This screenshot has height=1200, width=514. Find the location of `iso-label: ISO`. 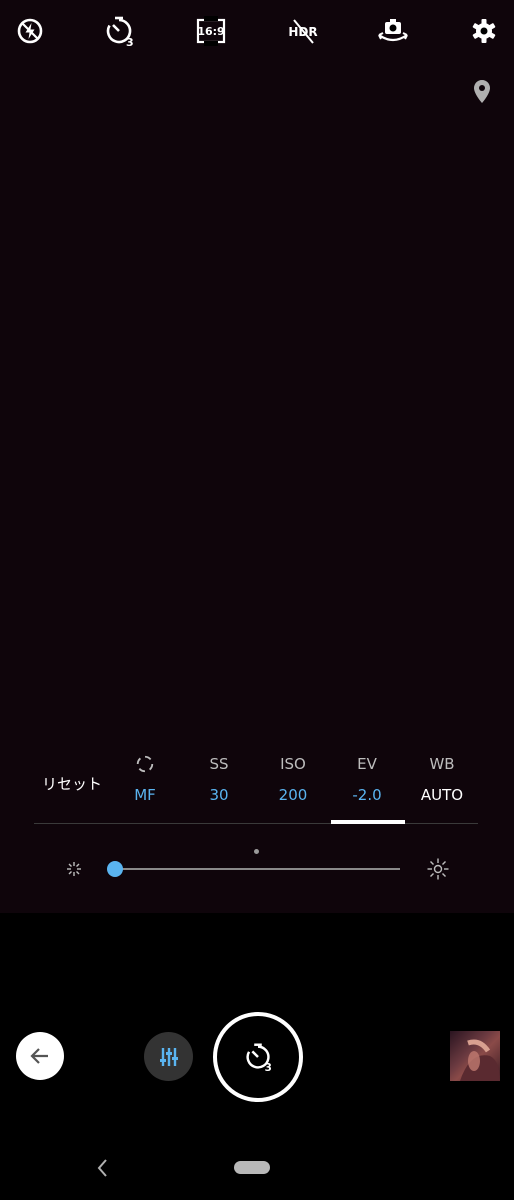

iso-label: ISO is located at coordinates (293, 764).